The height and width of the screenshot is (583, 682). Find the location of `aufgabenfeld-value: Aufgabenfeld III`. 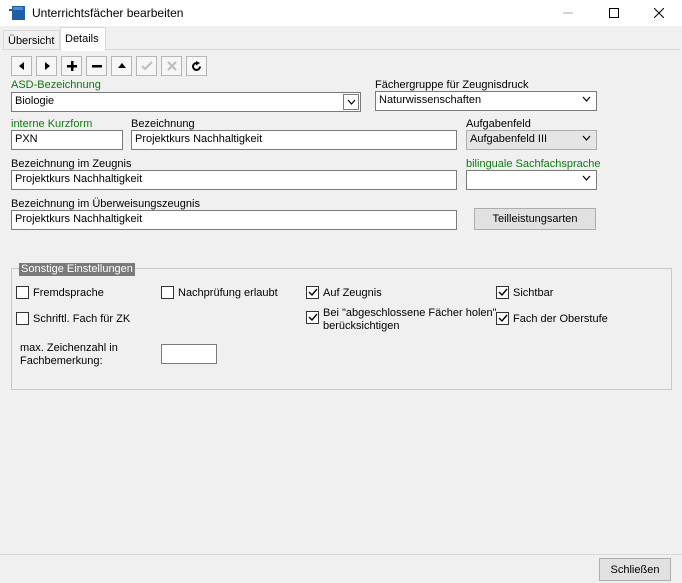

aufgabenfeld-value: Aufgabenfeld III is located at coordinates (509, 139).